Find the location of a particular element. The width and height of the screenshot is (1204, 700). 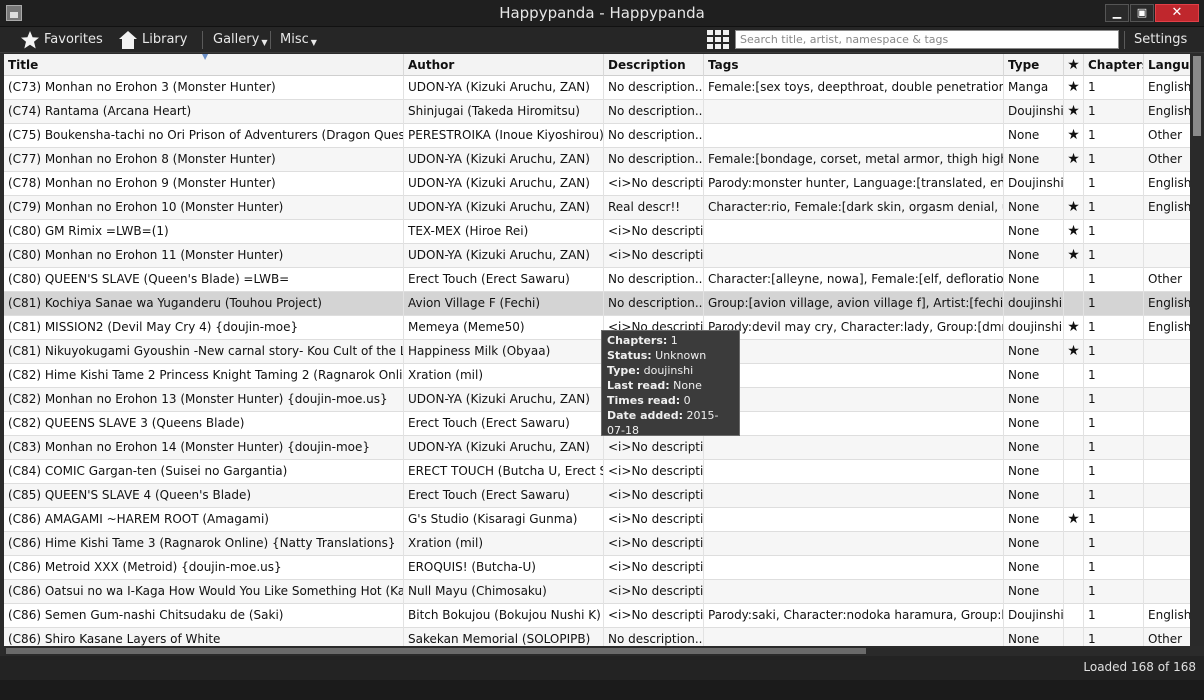

col-chapters-header: Chapters is located at coordinates (1114, 65).